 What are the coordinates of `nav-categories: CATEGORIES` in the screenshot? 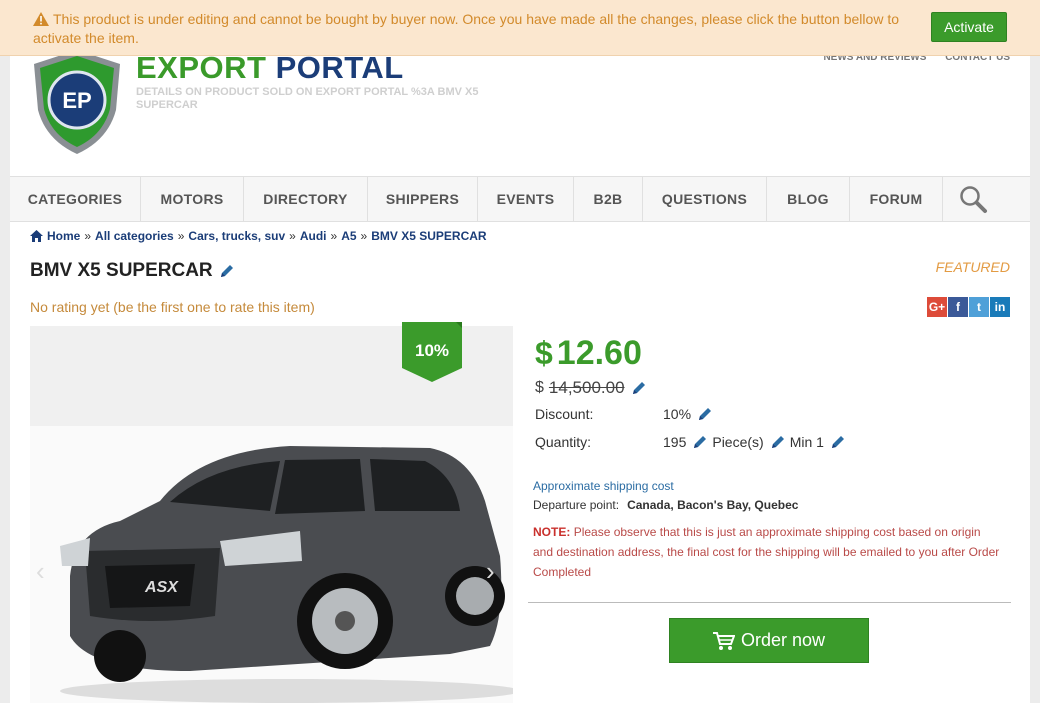 It's located at (75, 199).